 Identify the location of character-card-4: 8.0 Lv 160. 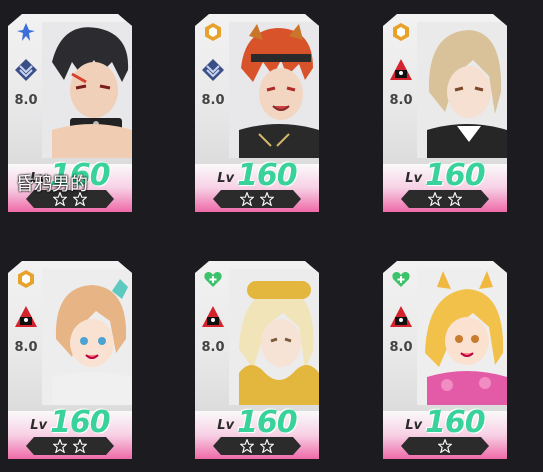
(70, 360).